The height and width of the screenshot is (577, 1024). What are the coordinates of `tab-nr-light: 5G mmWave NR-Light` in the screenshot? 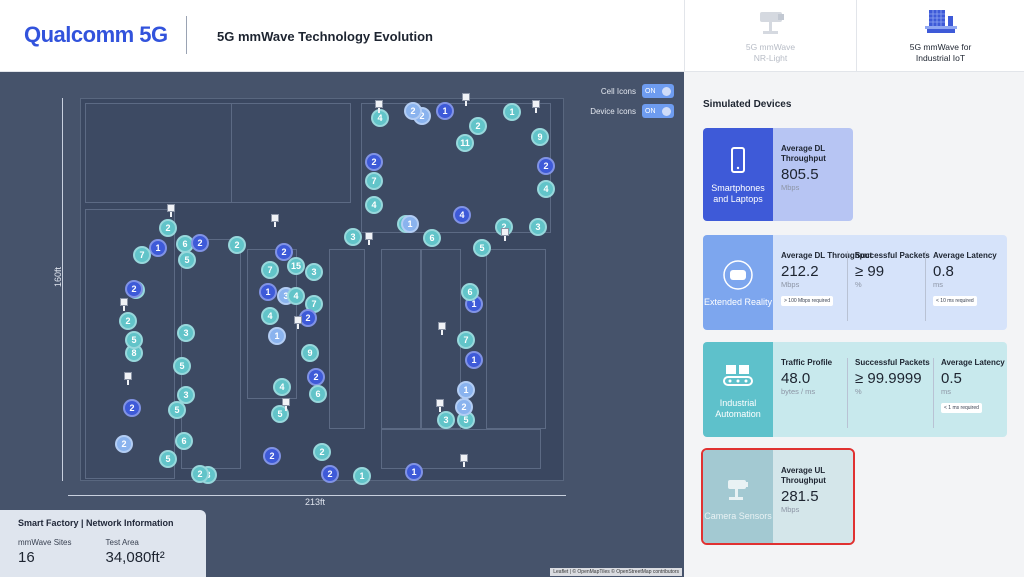 It's located at (770, 36).